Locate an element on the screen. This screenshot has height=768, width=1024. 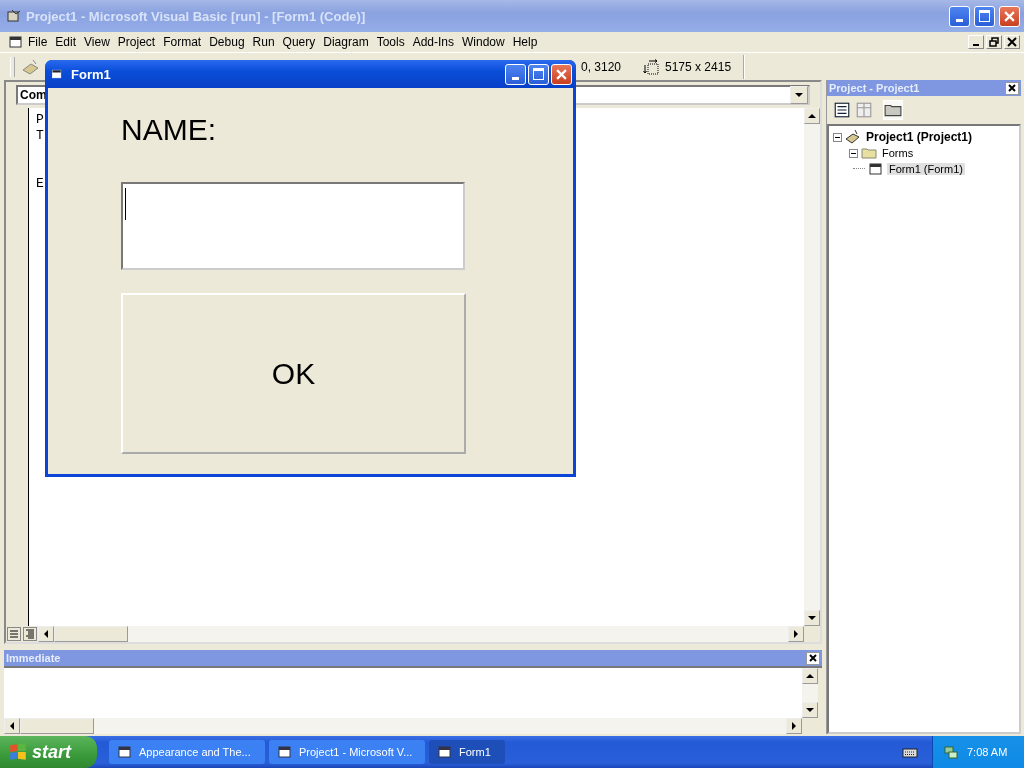
menu-item: File is located at coordinates (38, 42).